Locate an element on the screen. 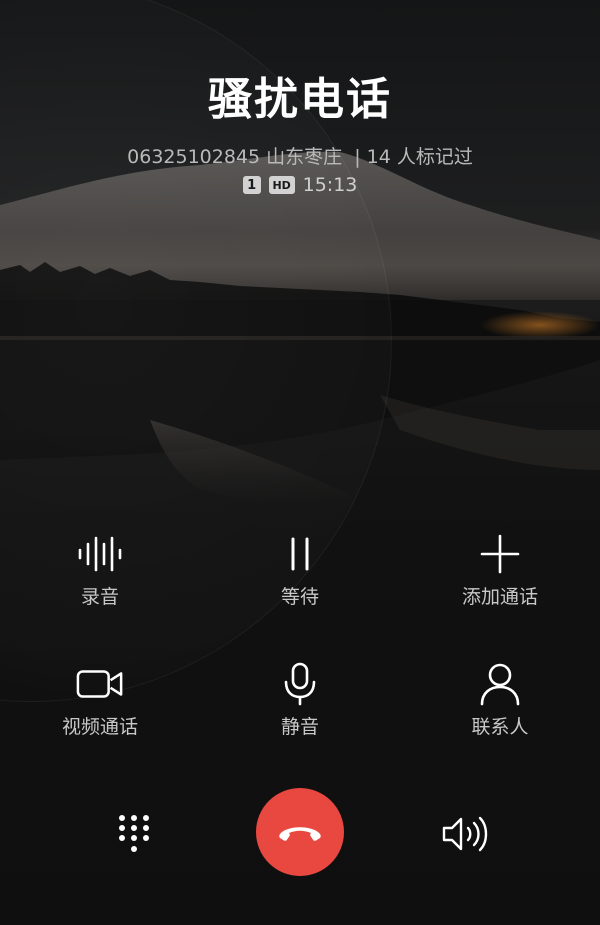 The width and height of the screenshot is (600, 925). hang-up-icon is located at coordinates (300, 834).